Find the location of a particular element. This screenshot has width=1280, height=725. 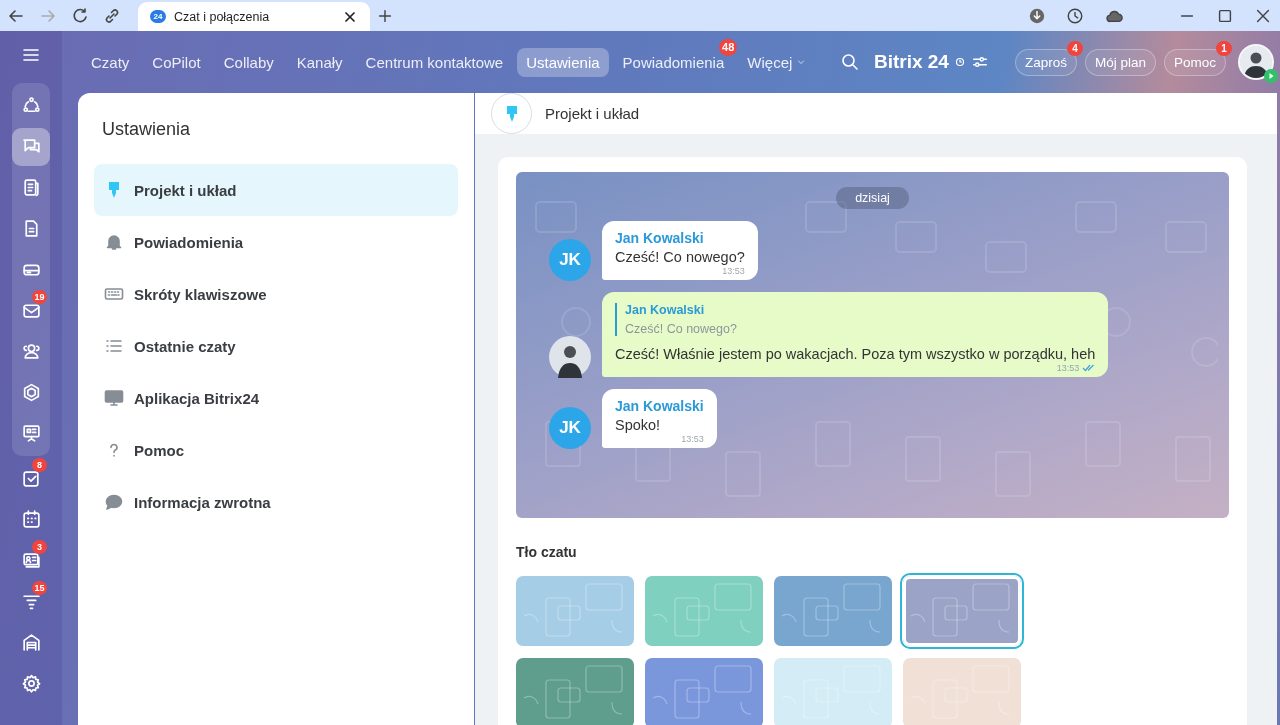

quote-text: Cześć! Co nowego? is located at coordinates (681, 329).